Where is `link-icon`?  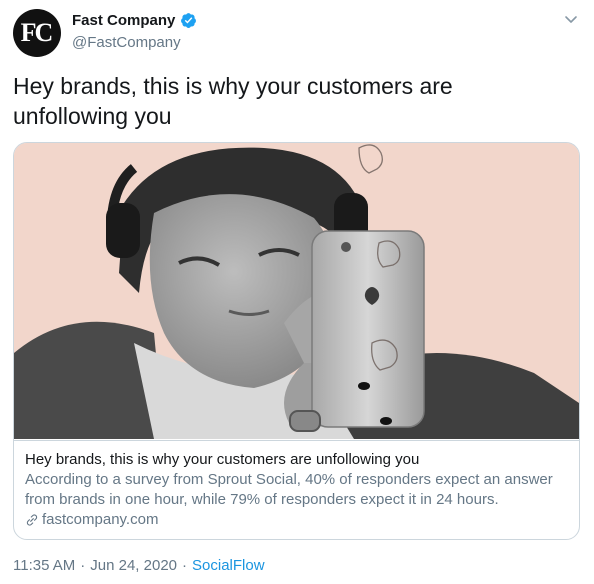 link-icon is located at coordinates (32, 520).